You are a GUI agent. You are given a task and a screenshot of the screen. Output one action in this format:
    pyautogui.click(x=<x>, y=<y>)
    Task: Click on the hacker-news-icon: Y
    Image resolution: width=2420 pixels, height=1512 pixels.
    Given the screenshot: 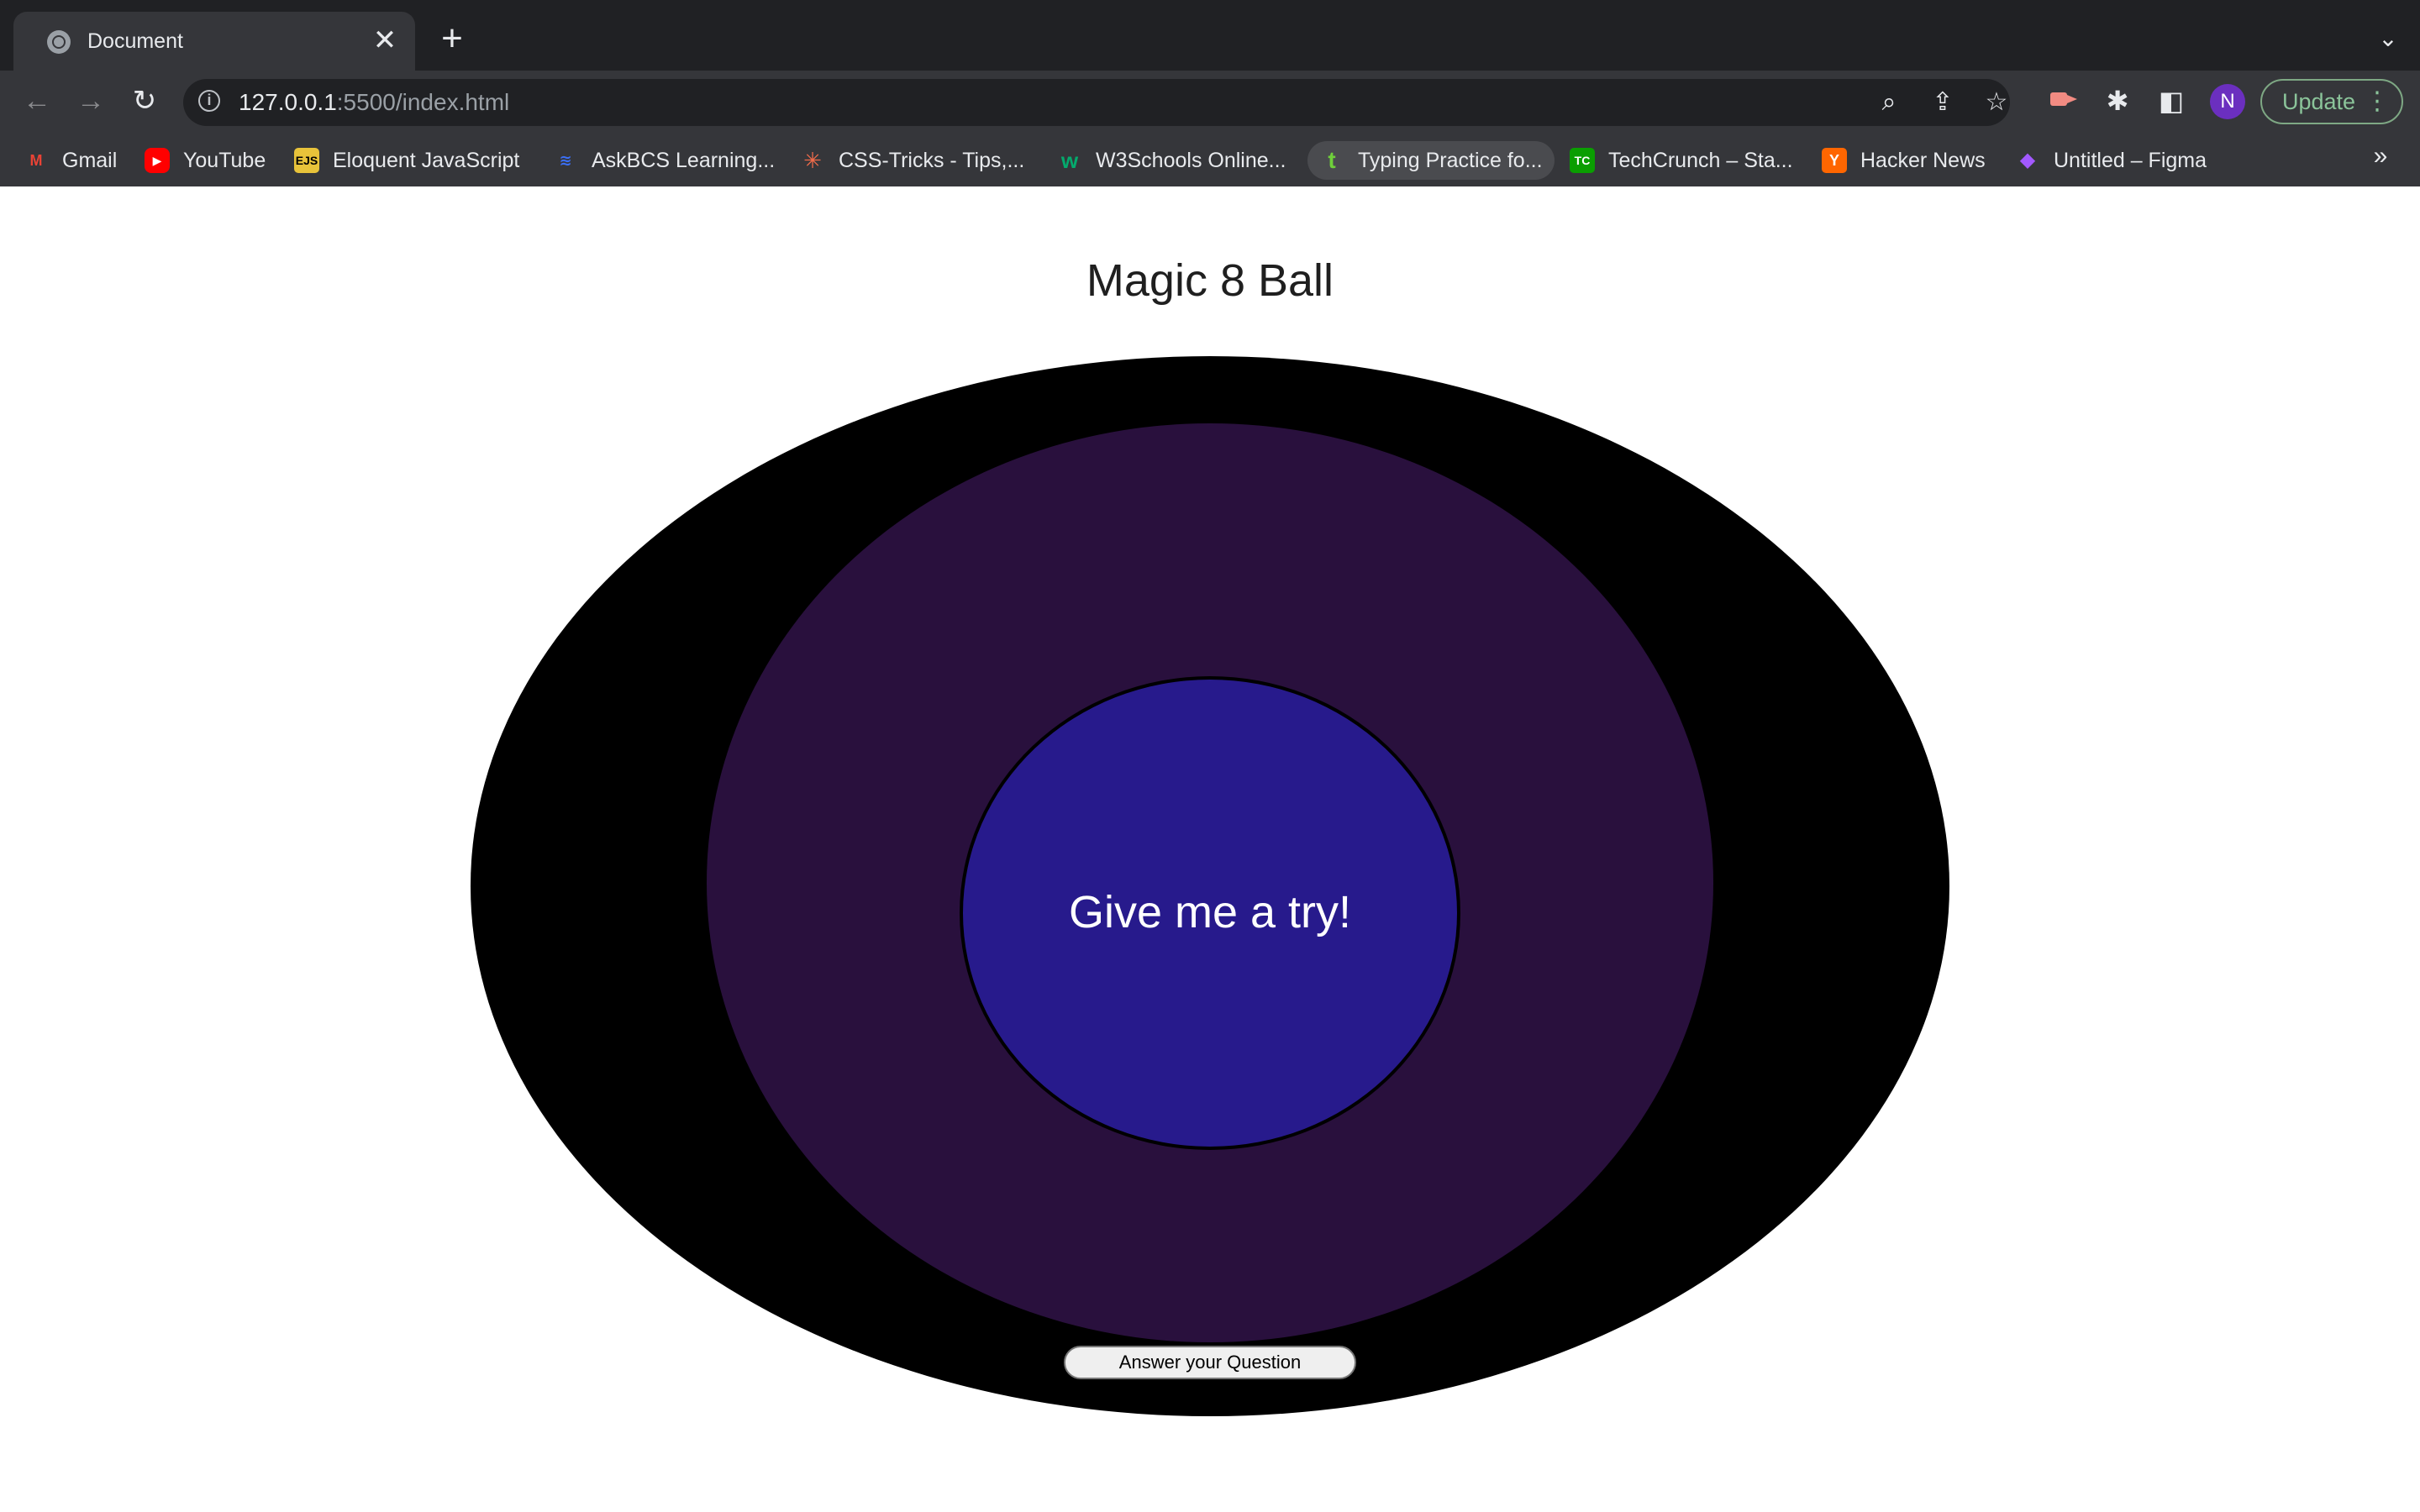 What is the action you would take?
    pyautogui.click(x=1834, y=160)
    